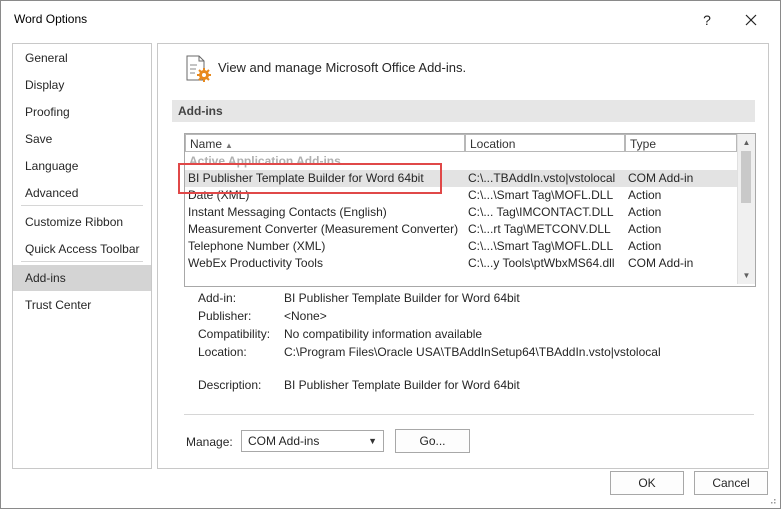  I want to click on cancel-button: Cancel, so click(731, 483).